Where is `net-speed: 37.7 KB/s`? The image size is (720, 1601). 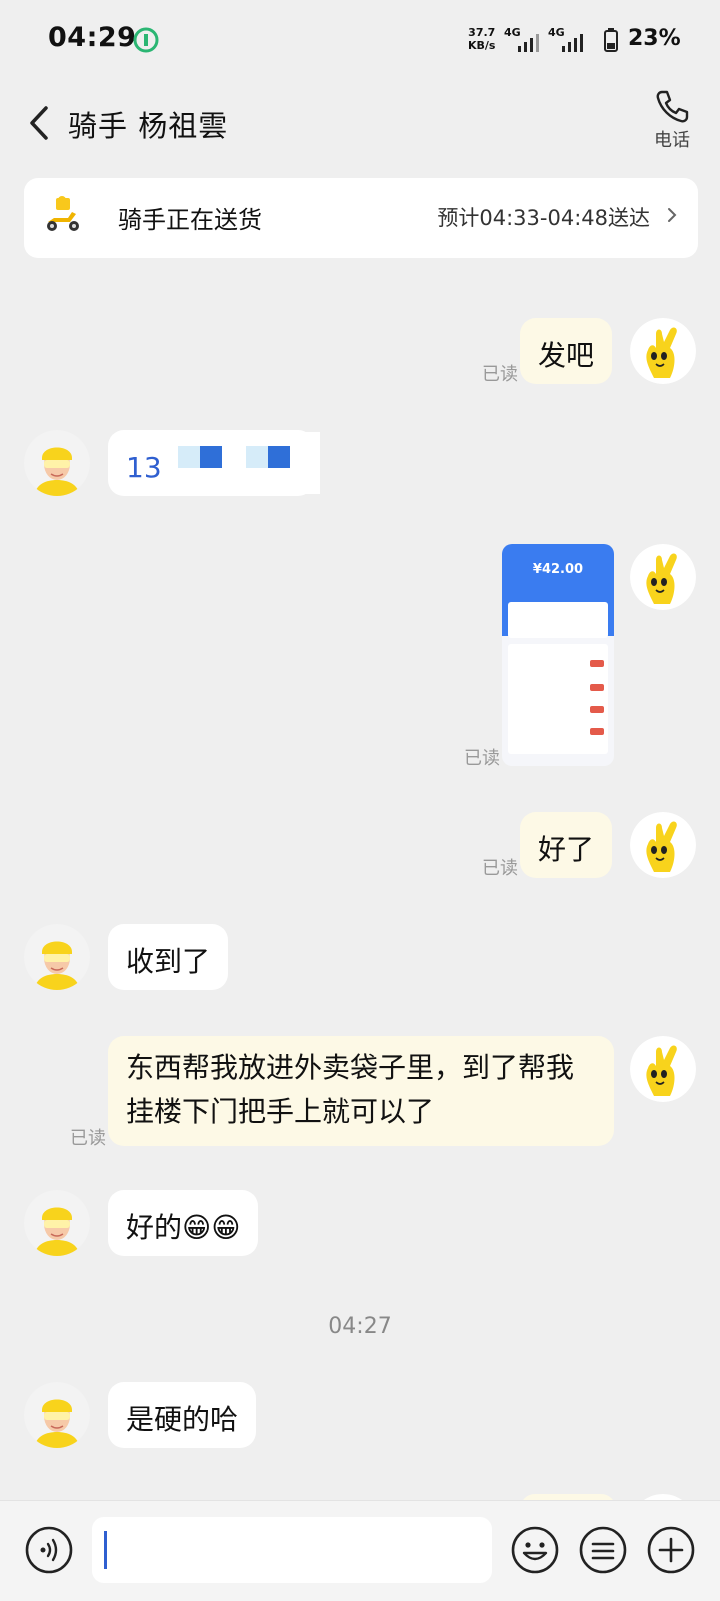 net-speed: 37.7 KB/s is located at coordinates (481, 39).